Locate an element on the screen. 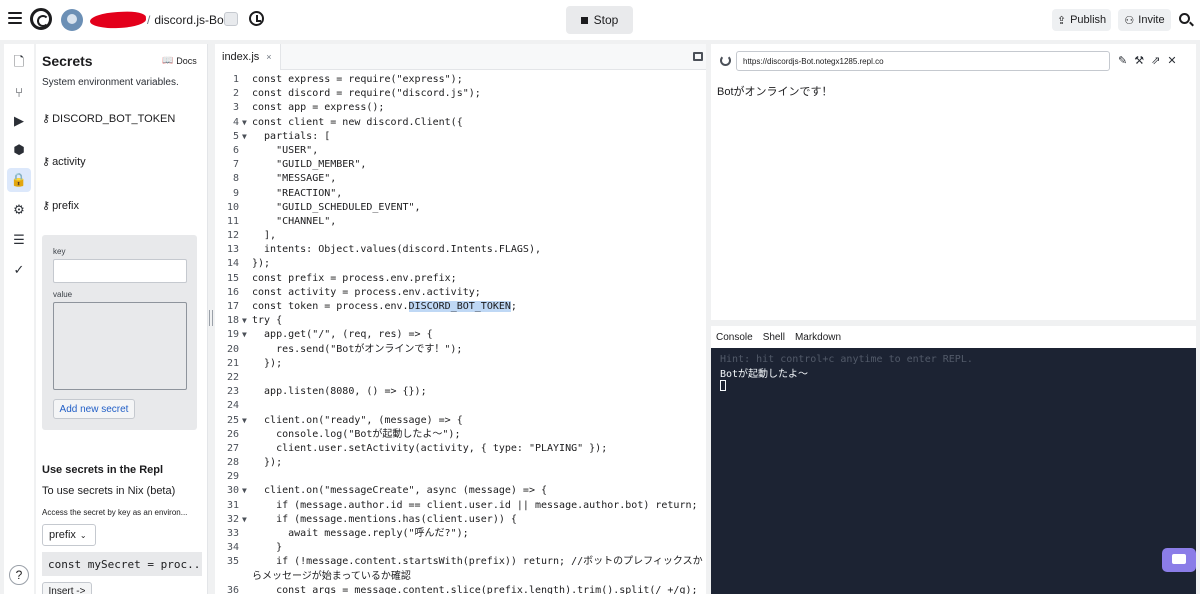 This screenshot has width=1200, height=594. run-icon: ▶ is located at coordinates (19, 121).